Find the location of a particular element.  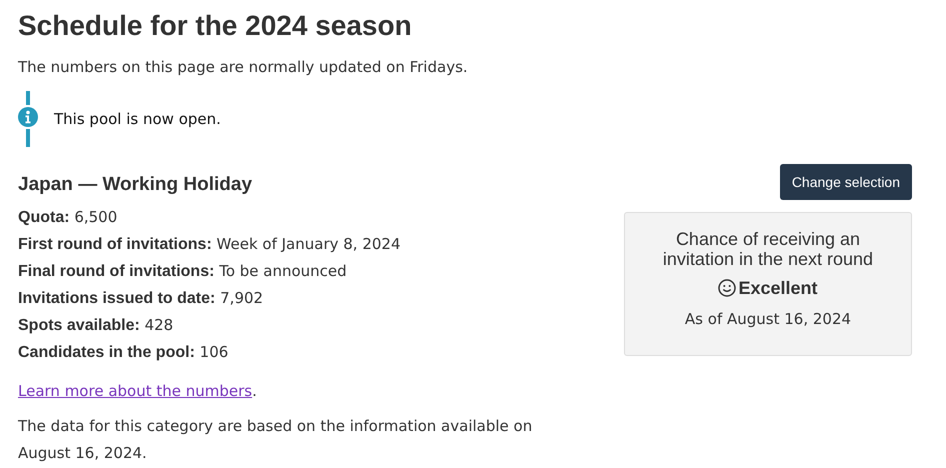

learn-more-sentence: Learn more about the numbers. is located at coordinates (138, 391).